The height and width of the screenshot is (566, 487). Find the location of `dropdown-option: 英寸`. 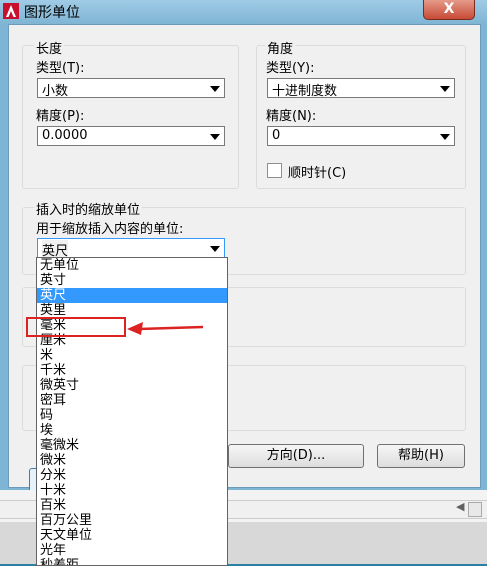

dropdown-option: 英寸 is located at coordinates (132, 280).